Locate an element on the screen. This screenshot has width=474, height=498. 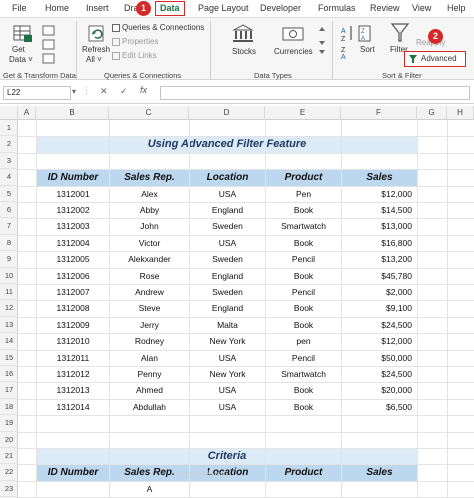
name-box-dropdown-icon: ▾ is located at coordinates (74, 91).